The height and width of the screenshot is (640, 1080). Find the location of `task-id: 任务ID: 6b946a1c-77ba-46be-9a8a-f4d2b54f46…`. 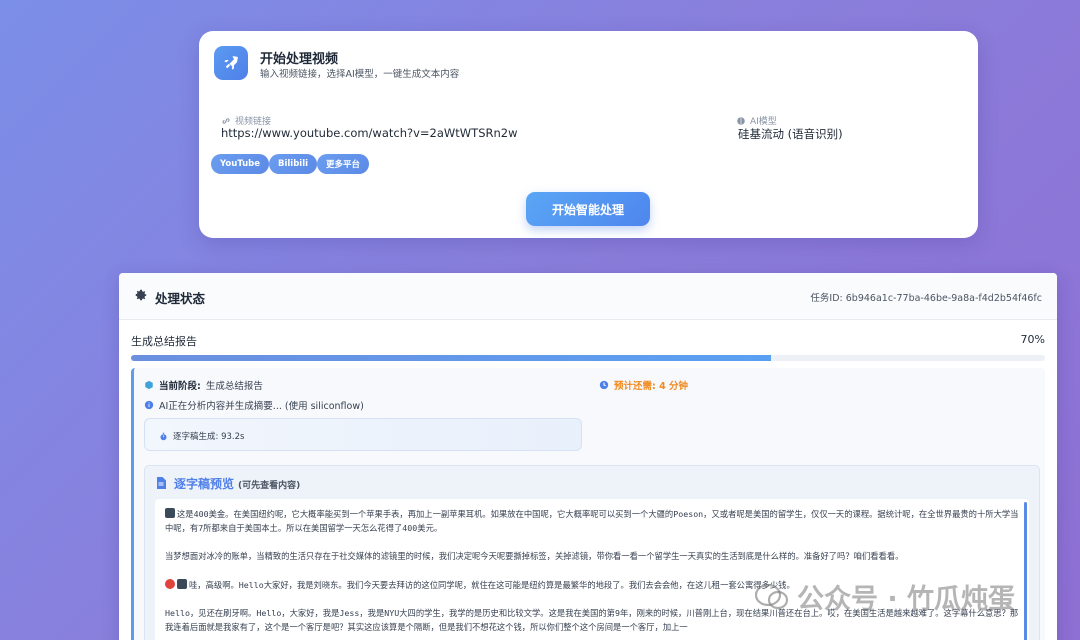

task-id: 任务ID: 6b946a1c-77ba-46be-9a8a-f4d2b54f46… is located at coordinates (926, 298).